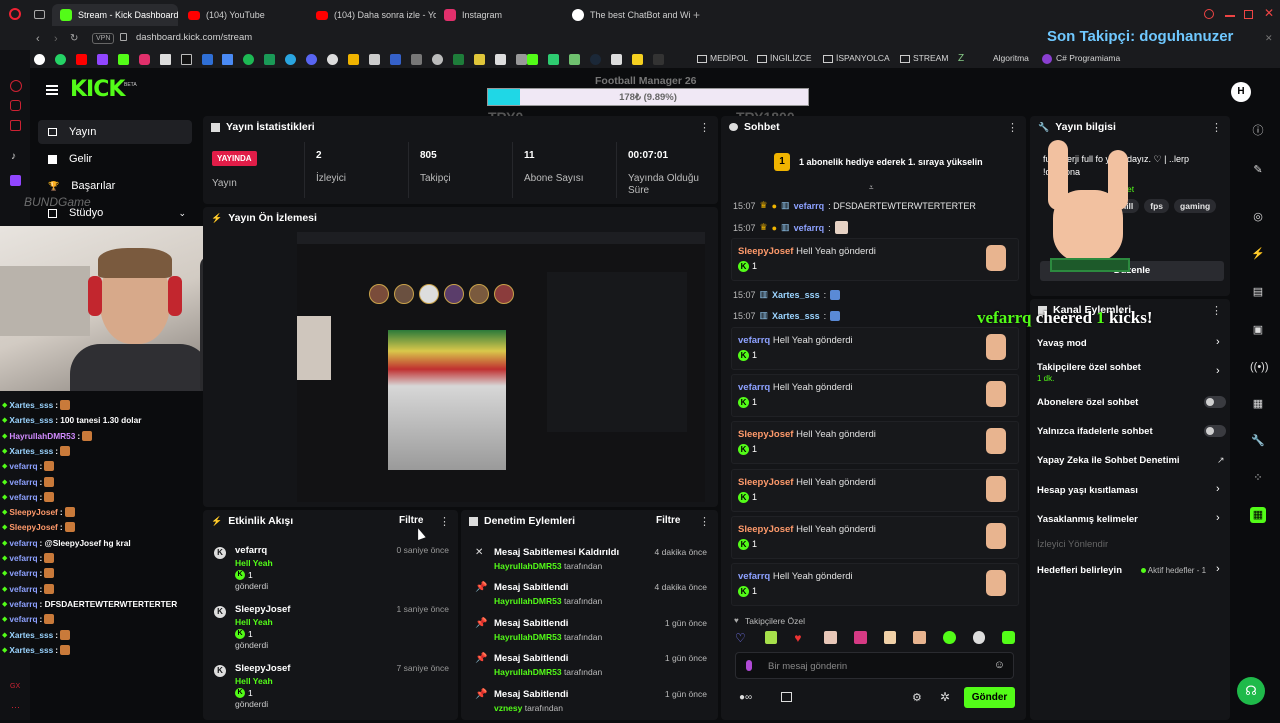 The image size is (1280, 723). I want to click on chat-bubble-icon: ▣, so click(1258, 330).